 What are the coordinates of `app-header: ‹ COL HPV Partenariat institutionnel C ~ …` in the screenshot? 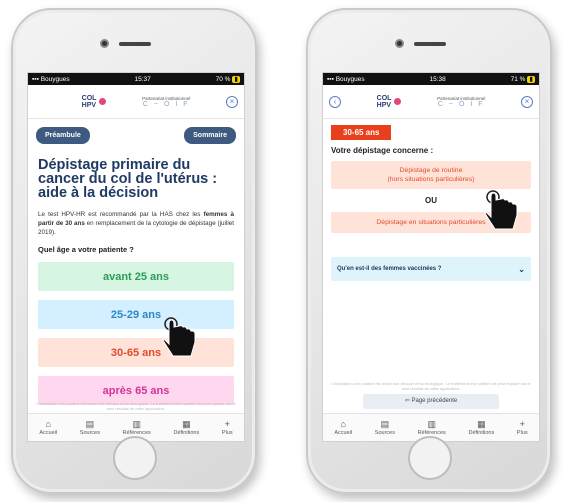 It's located at (431, 102).